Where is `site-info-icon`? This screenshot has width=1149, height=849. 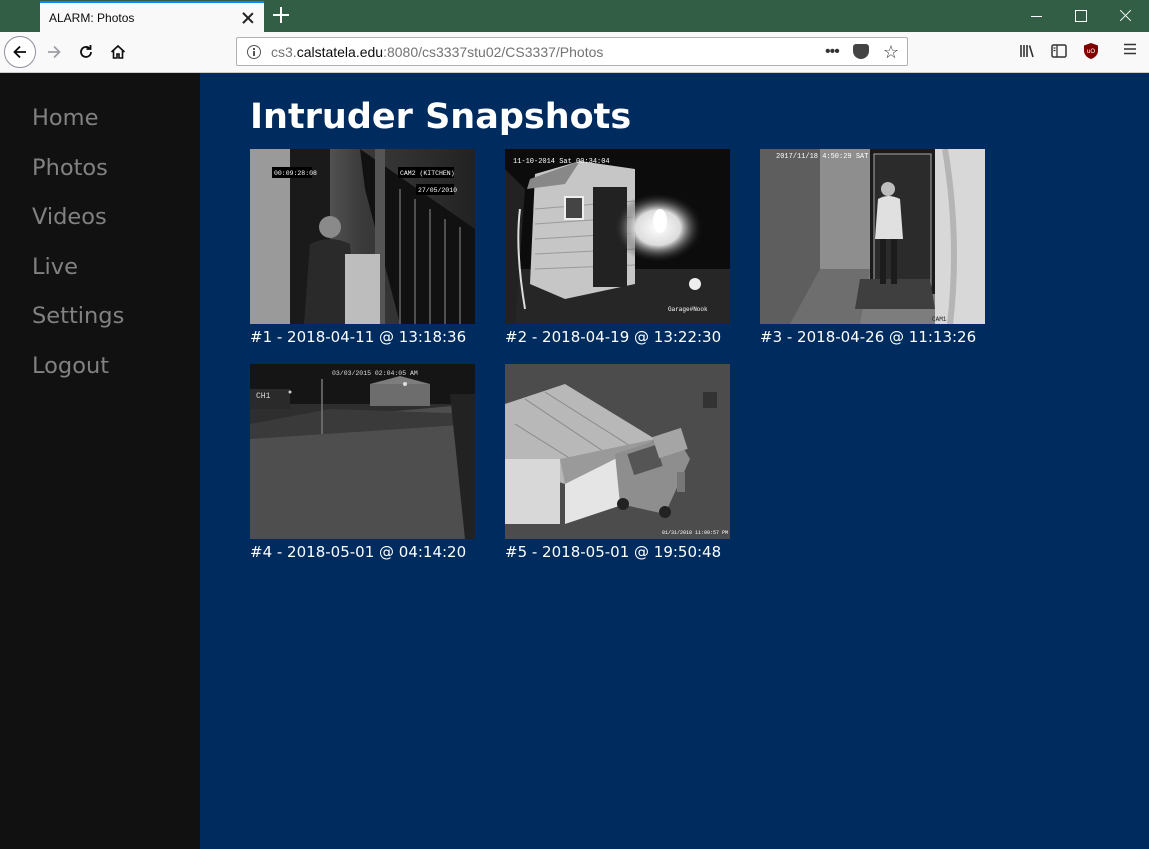
site-info-icon is located at coordinates (254, 51).